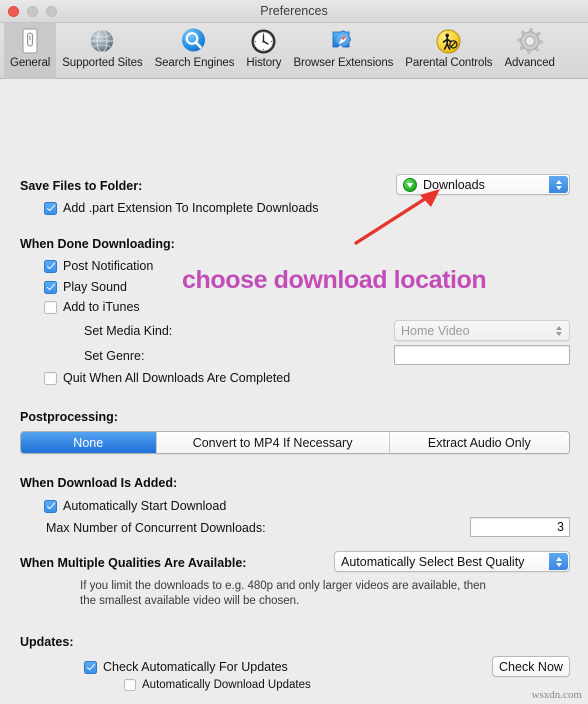 Image resolution: width=588 pixels, height=704 pixels. Describe the element at coordinates (47, 642) in the screenshot. I see `updates-heading: Updates:` at that location.